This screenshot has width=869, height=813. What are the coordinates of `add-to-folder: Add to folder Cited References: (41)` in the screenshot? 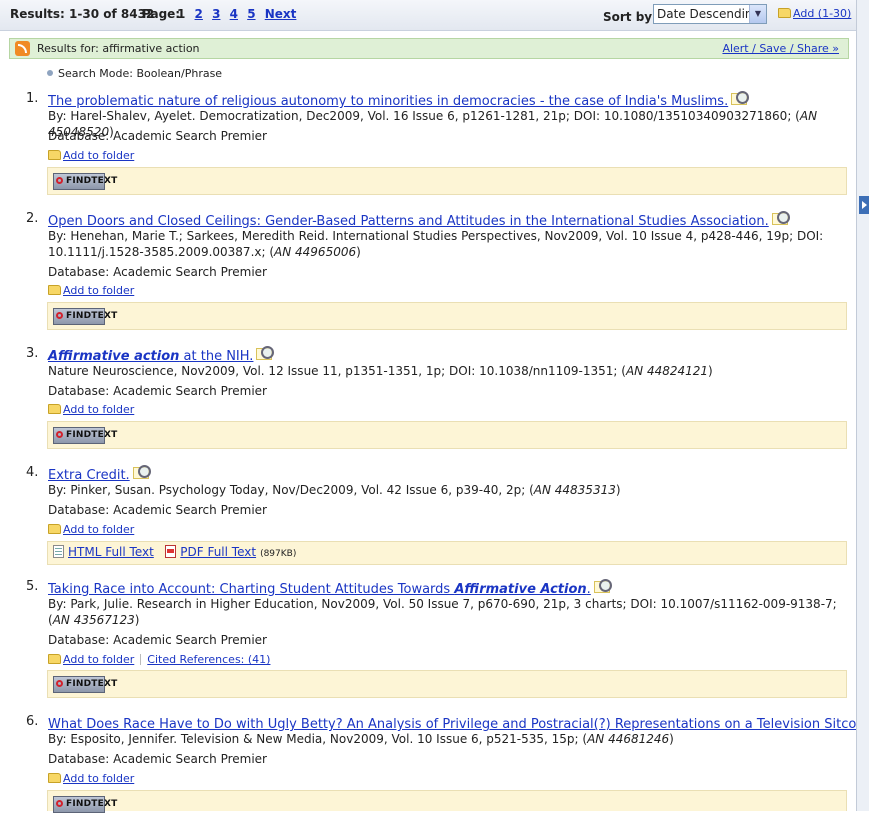 It's located at (159, 659).